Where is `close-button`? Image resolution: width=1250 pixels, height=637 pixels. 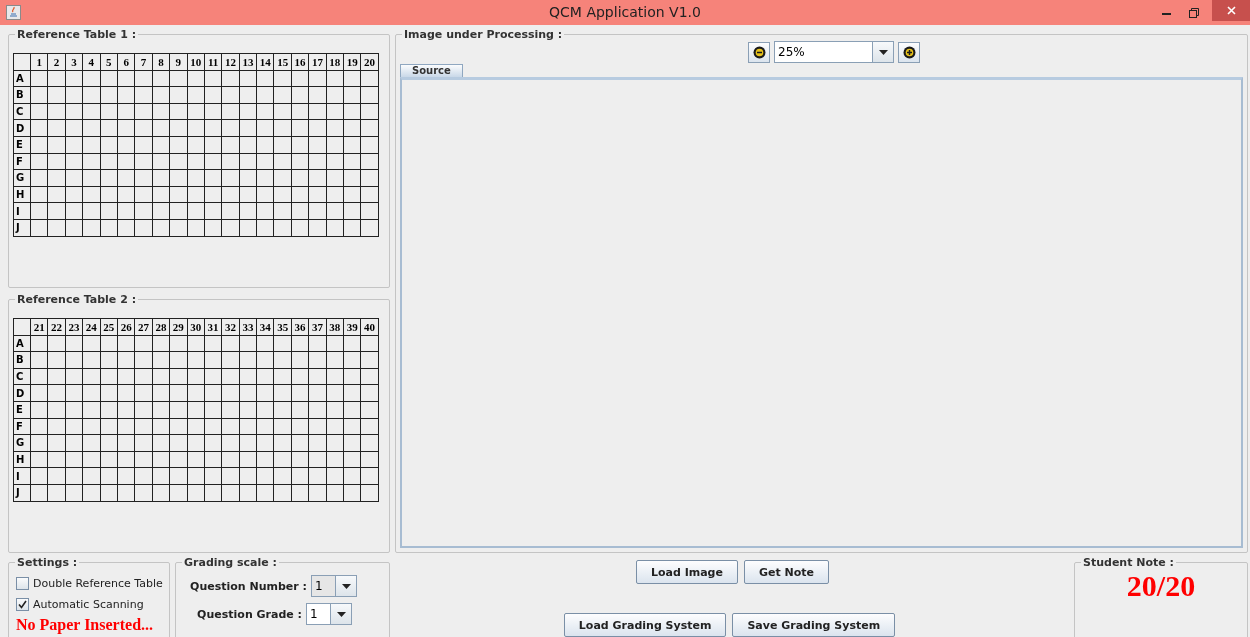
close-button is located at coordinates (1231, 10).